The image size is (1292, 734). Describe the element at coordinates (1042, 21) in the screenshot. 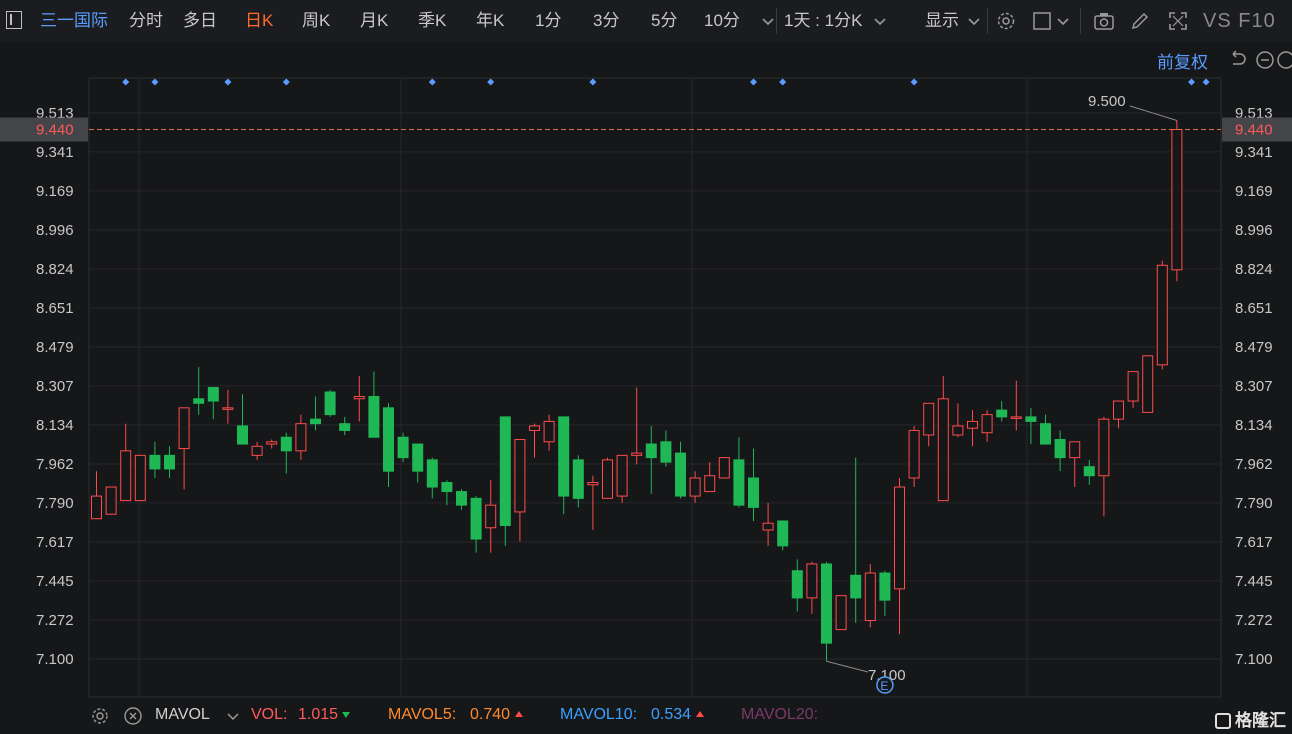

I see `layout-square-icon` at that location.